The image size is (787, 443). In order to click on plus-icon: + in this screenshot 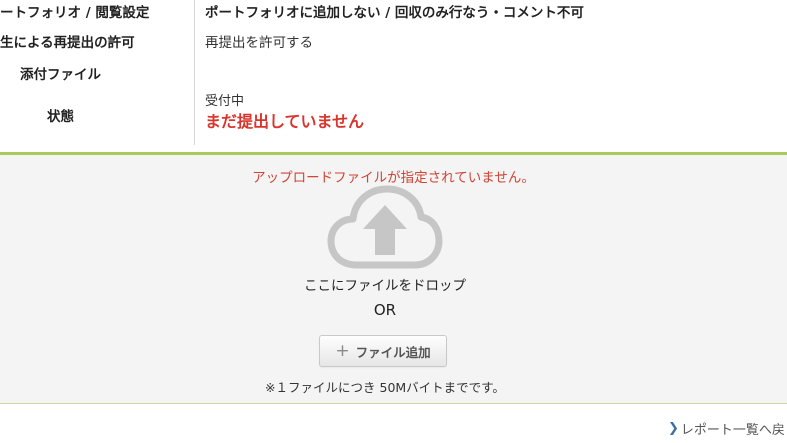, I will do `click(342, 350)`.